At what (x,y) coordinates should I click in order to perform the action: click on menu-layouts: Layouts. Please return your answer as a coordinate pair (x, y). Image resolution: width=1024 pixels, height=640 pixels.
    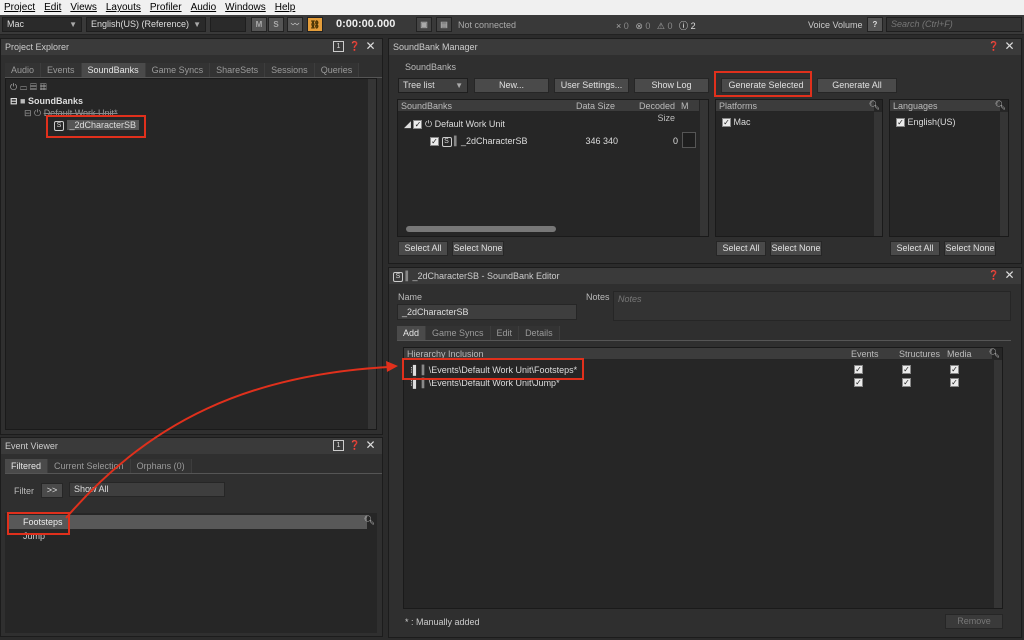
    Looking at the image, I should click on (123, 7).